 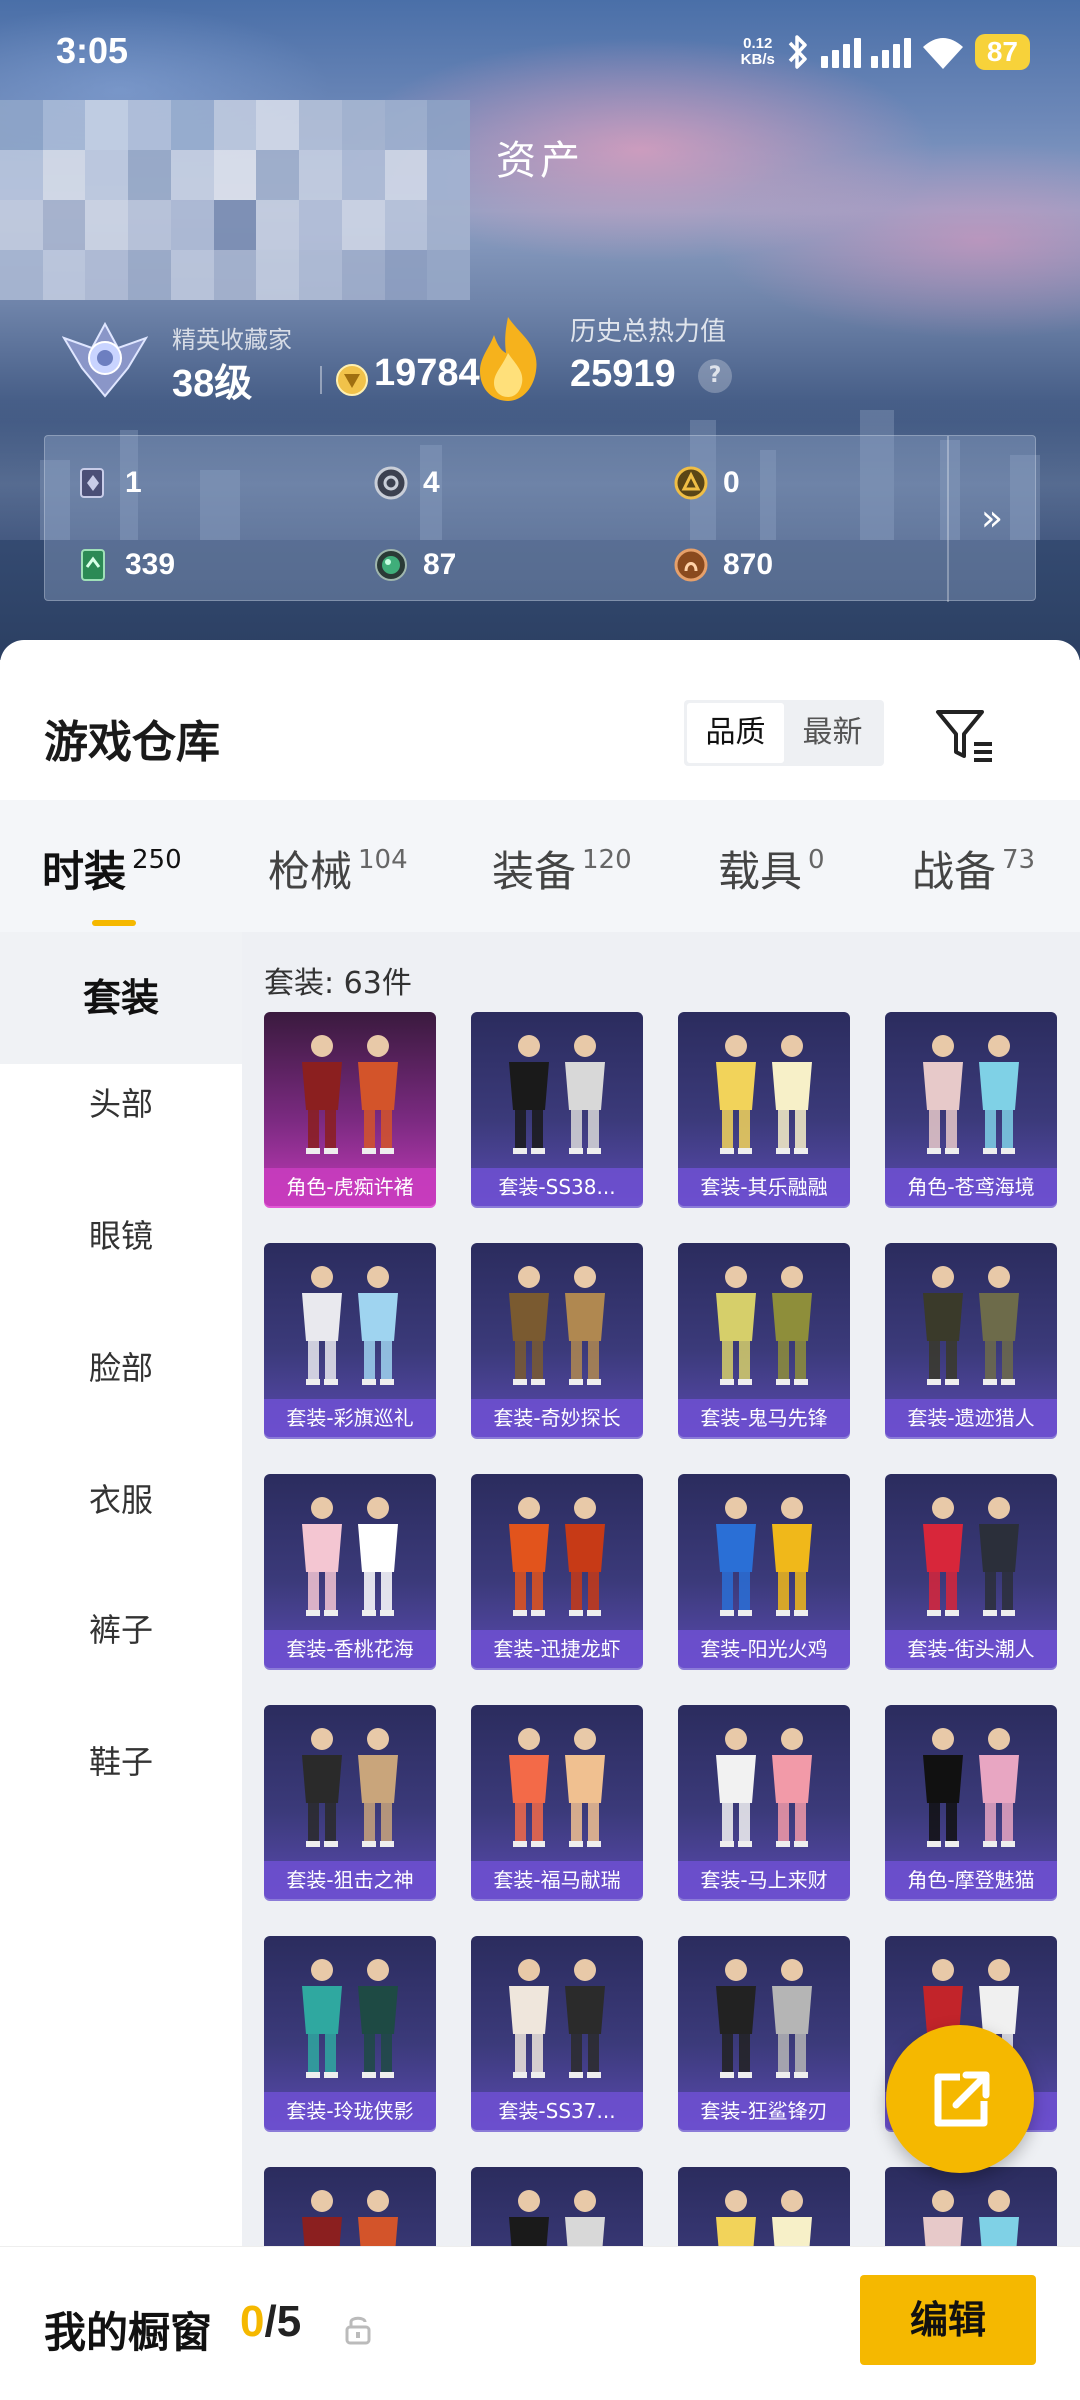 What do you see at coordinates (973, 868) in the screenshot?
I see `tab-supplies: 战备 73` at bounding box center [973, 868].